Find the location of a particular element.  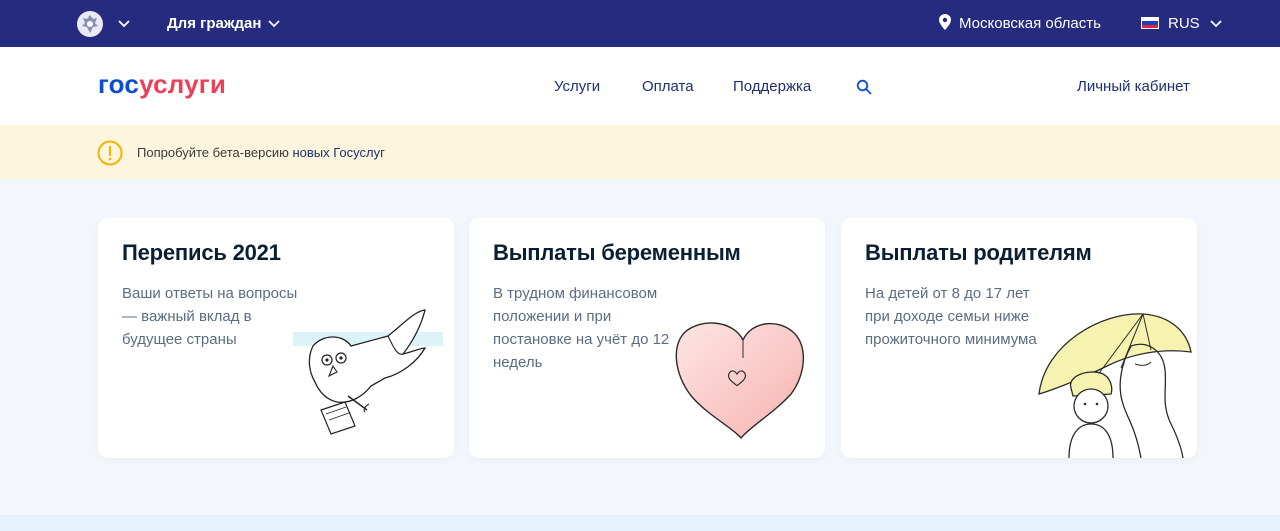

card-title: Выплаты родителям is located at coordinates (978, 252).